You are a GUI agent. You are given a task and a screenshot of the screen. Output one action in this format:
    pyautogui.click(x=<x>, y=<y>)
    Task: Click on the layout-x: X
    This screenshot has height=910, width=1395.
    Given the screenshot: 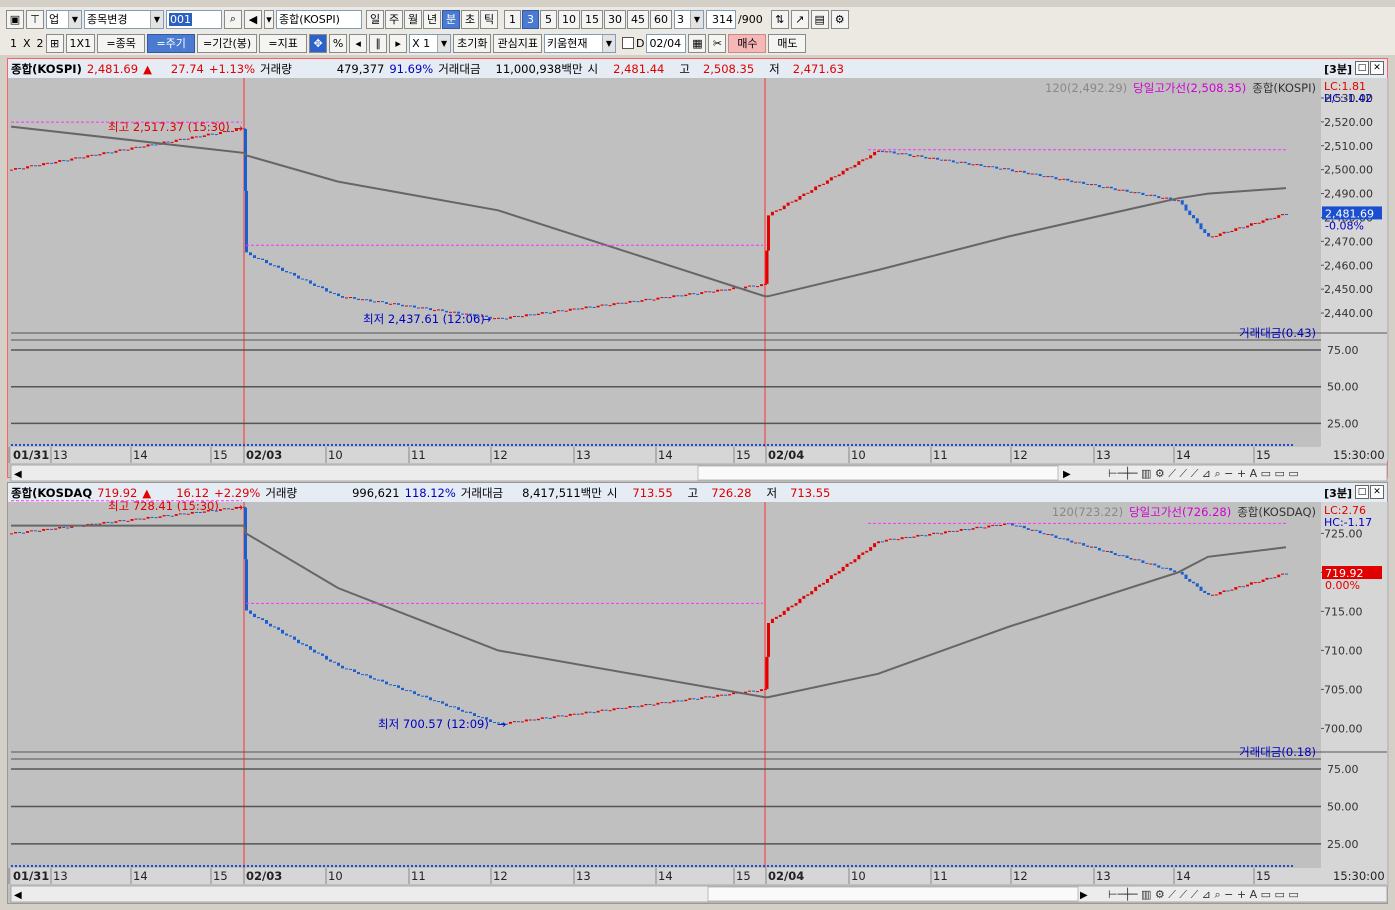 What is the action you would take?
    pyautogui.click(x=27, y=43)
    